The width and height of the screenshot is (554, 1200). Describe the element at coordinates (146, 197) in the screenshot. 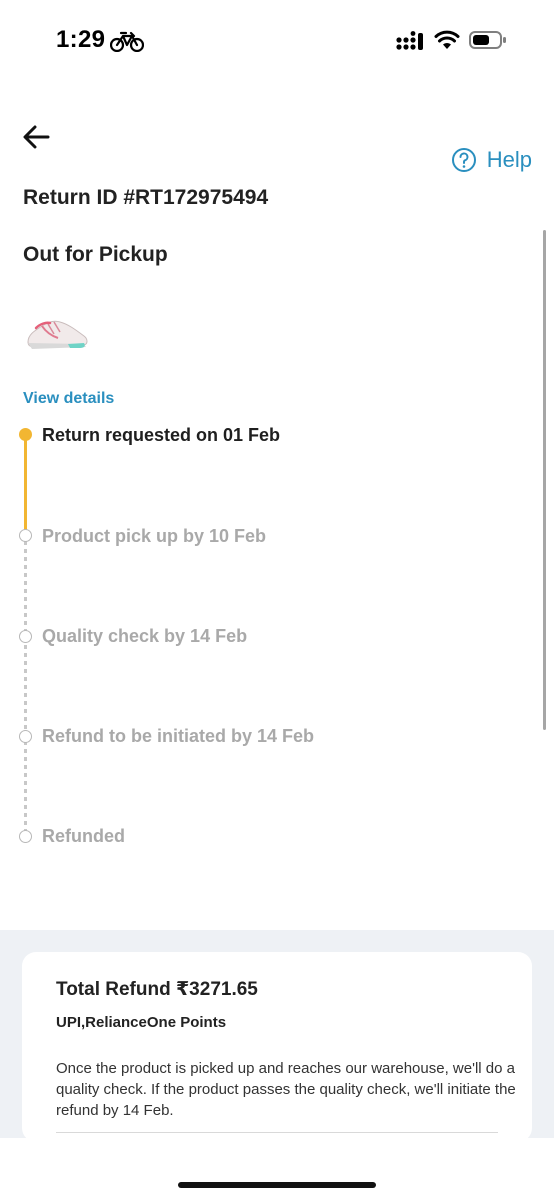

I see `return-id: Return ID #RT172975494` at that location.